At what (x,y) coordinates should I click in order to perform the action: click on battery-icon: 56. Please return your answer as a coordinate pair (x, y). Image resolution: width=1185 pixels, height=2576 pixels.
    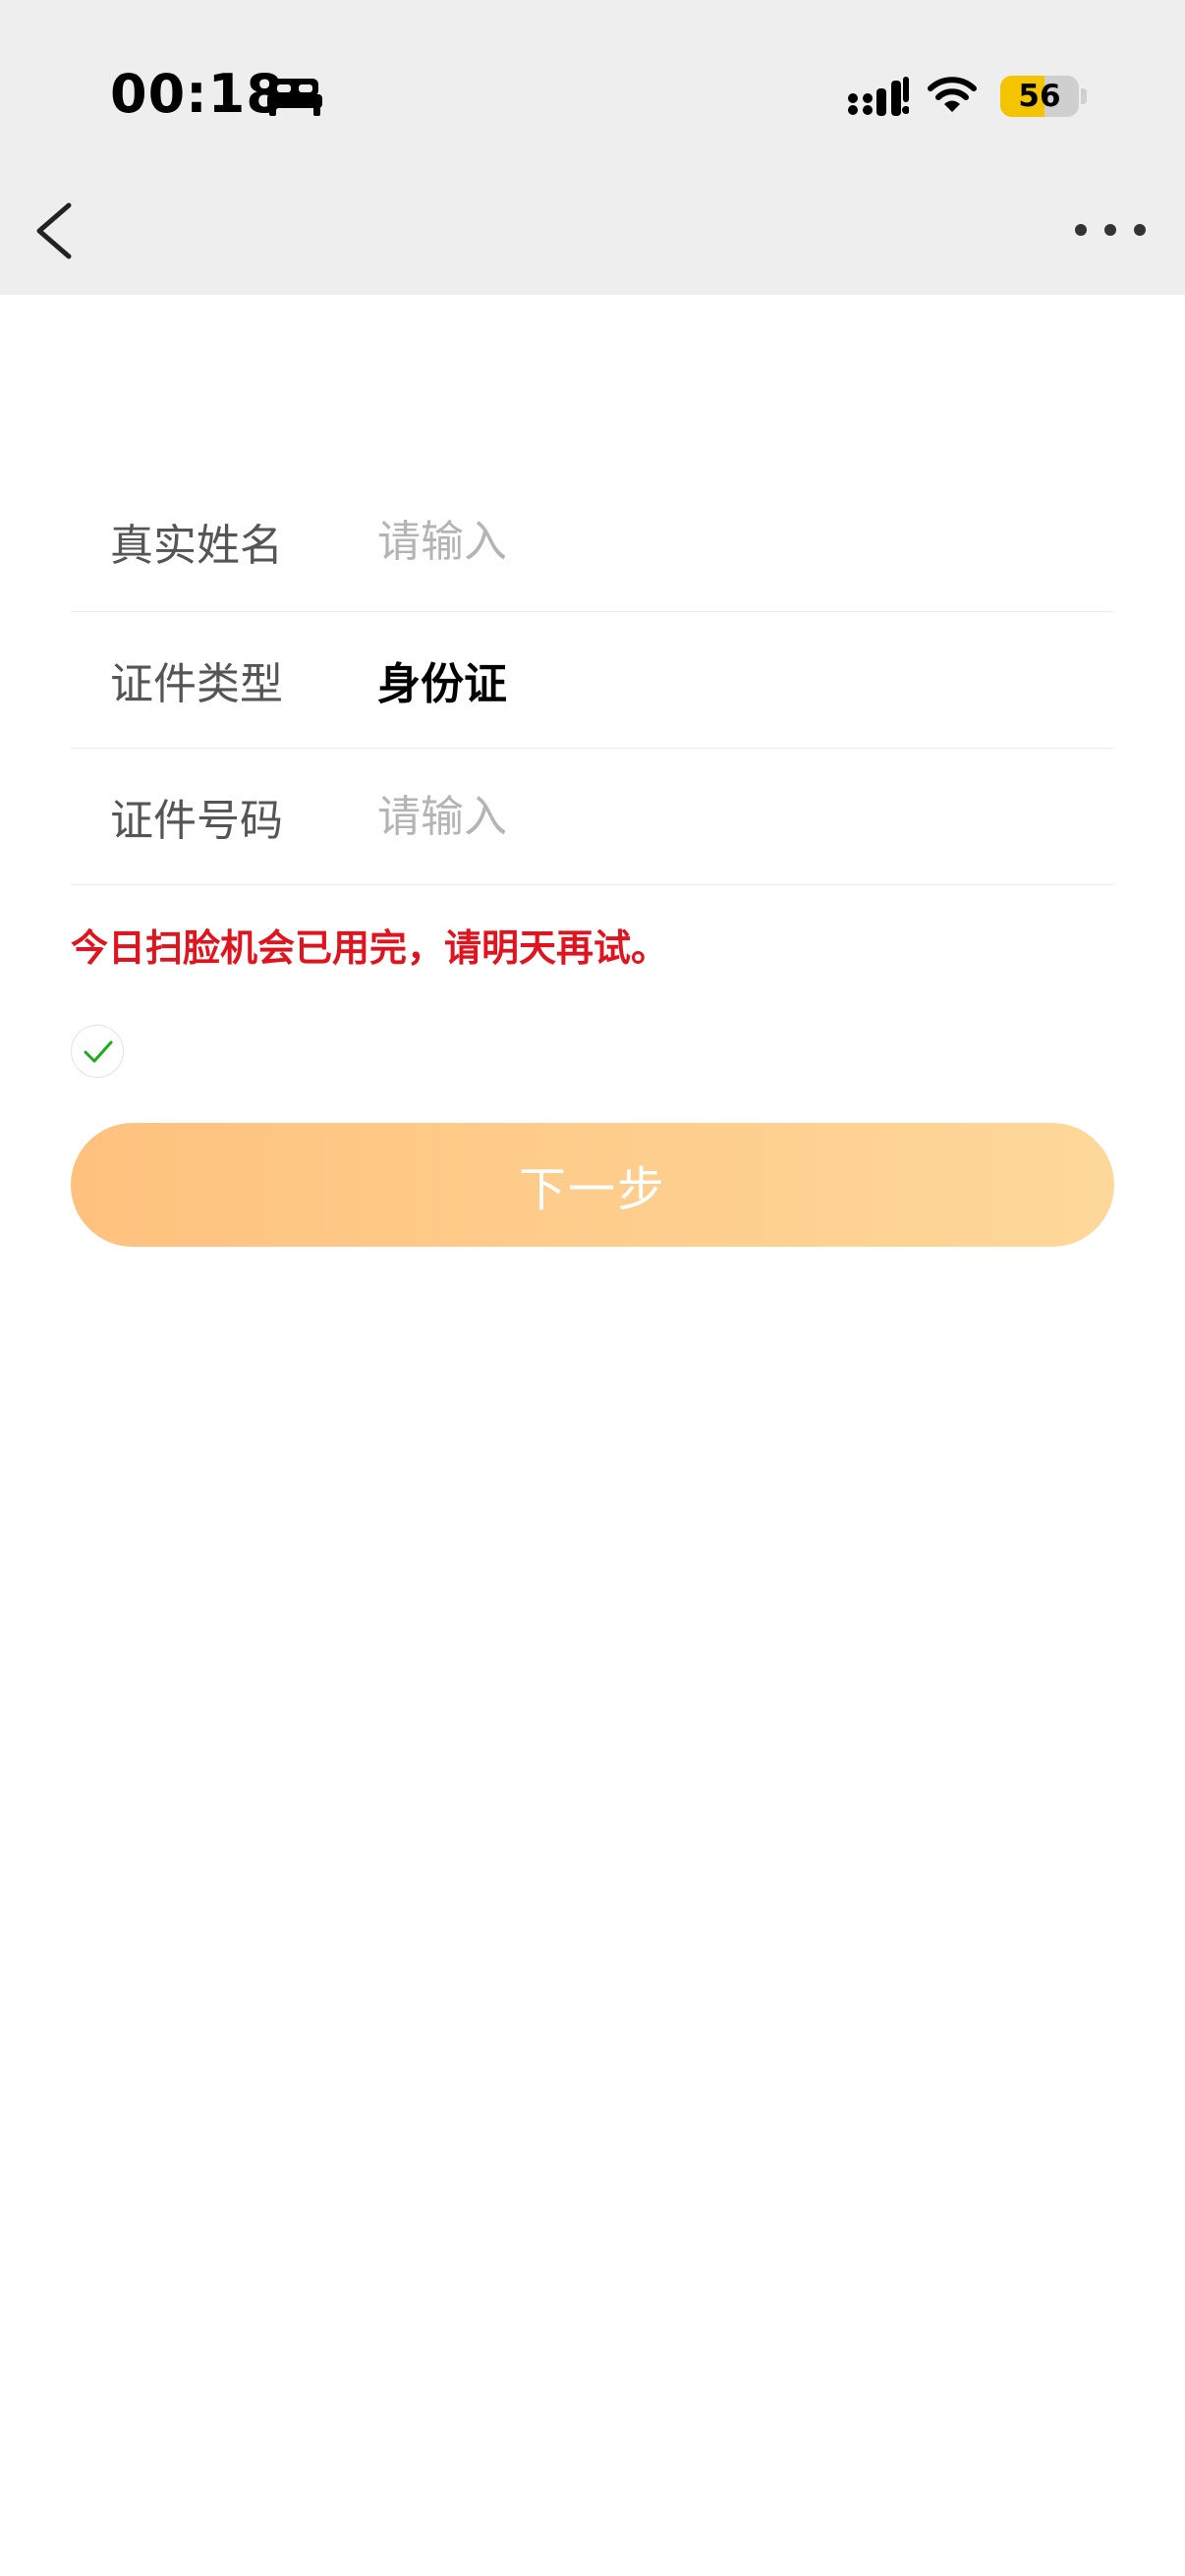
    Looking at the image, I should click on (1040, 96).